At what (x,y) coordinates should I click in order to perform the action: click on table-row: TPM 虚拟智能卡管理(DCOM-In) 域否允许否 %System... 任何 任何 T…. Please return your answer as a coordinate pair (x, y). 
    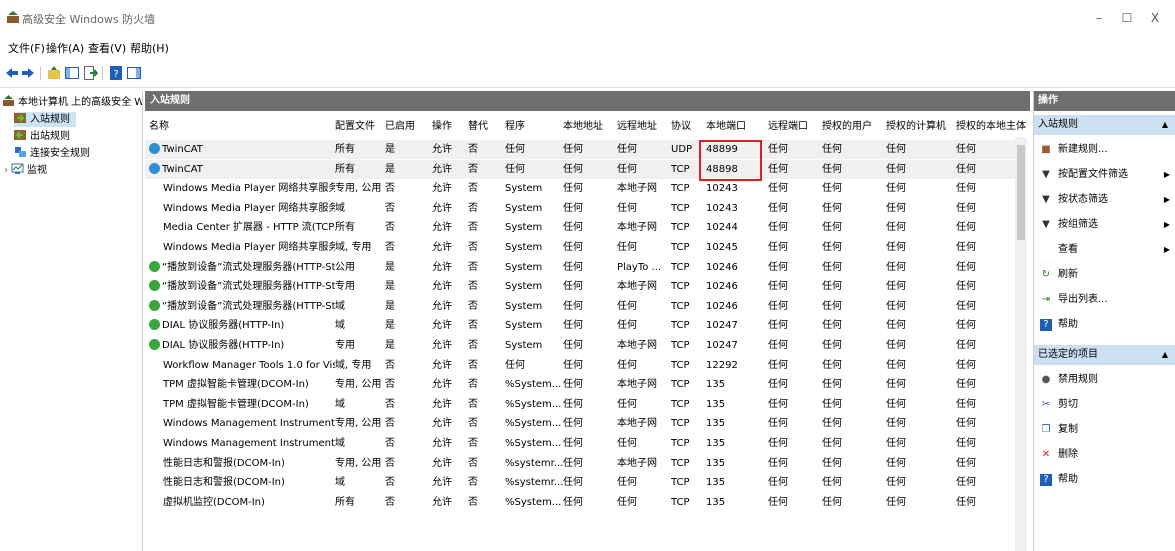
    Looking at the image, I should click on (582, 404).